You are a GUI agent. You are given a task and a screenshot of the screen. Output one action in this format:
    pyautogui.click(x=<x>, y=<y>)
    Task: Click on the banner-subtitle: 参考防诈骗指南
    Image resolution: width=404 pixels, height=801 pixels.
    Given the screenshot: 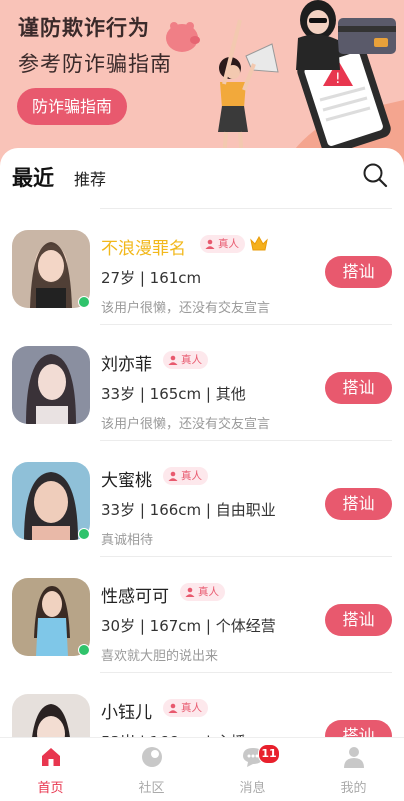 What is the action you would take?
    pyautogui.click(x=95, y=64)
    